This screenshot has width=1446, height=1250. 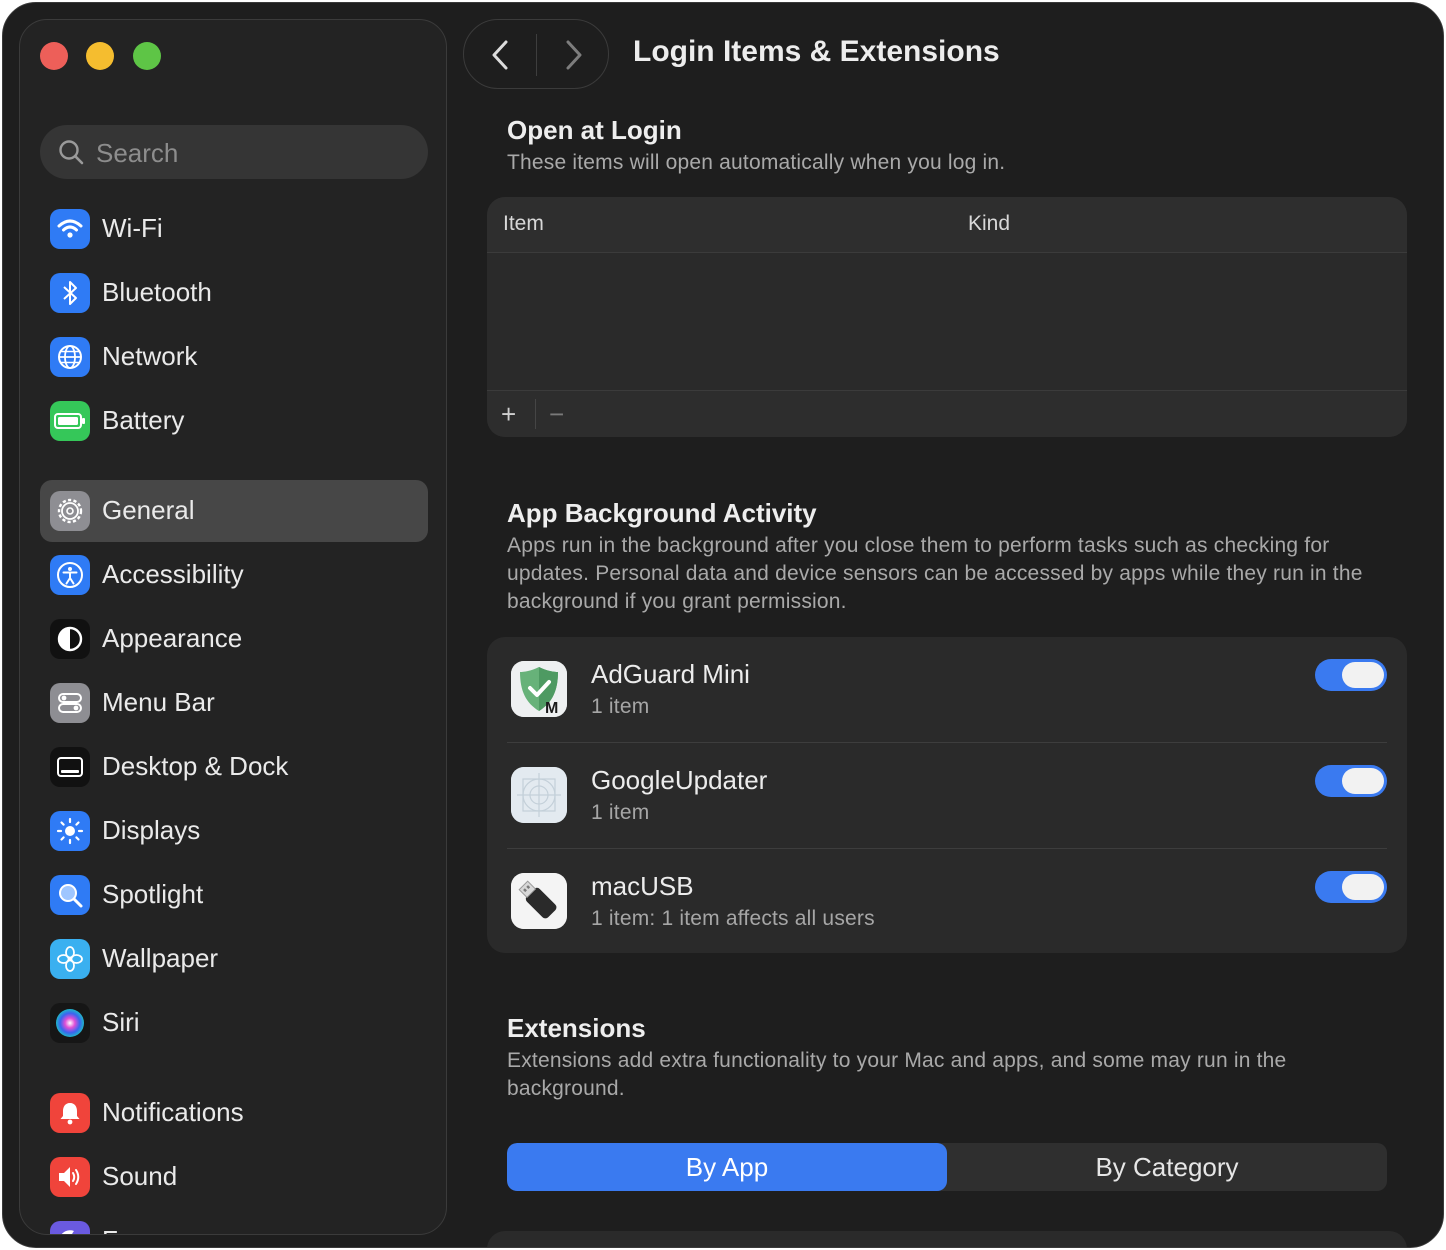 I want to click on sidebar-item-battery: Battery, so click(x=234, y=421).